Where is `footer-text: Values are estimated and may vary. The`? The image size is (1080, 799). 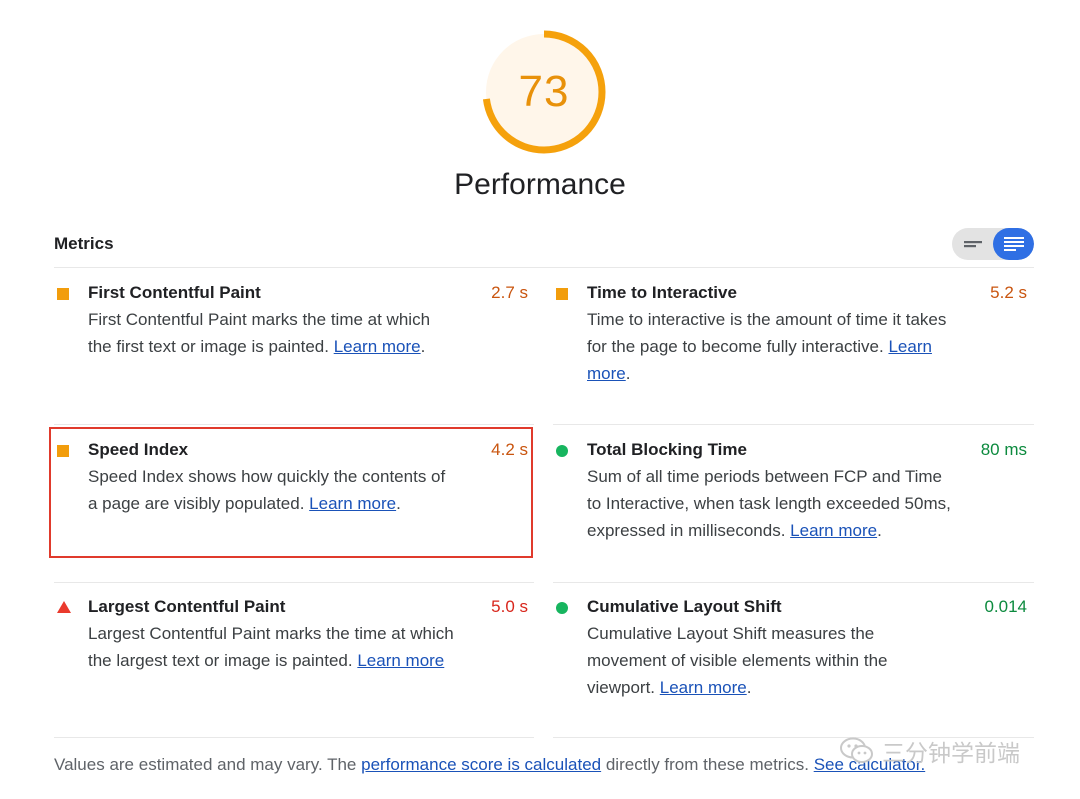 footer-text: Values are estimated and may vary. The is located at coordinates (208, 764).